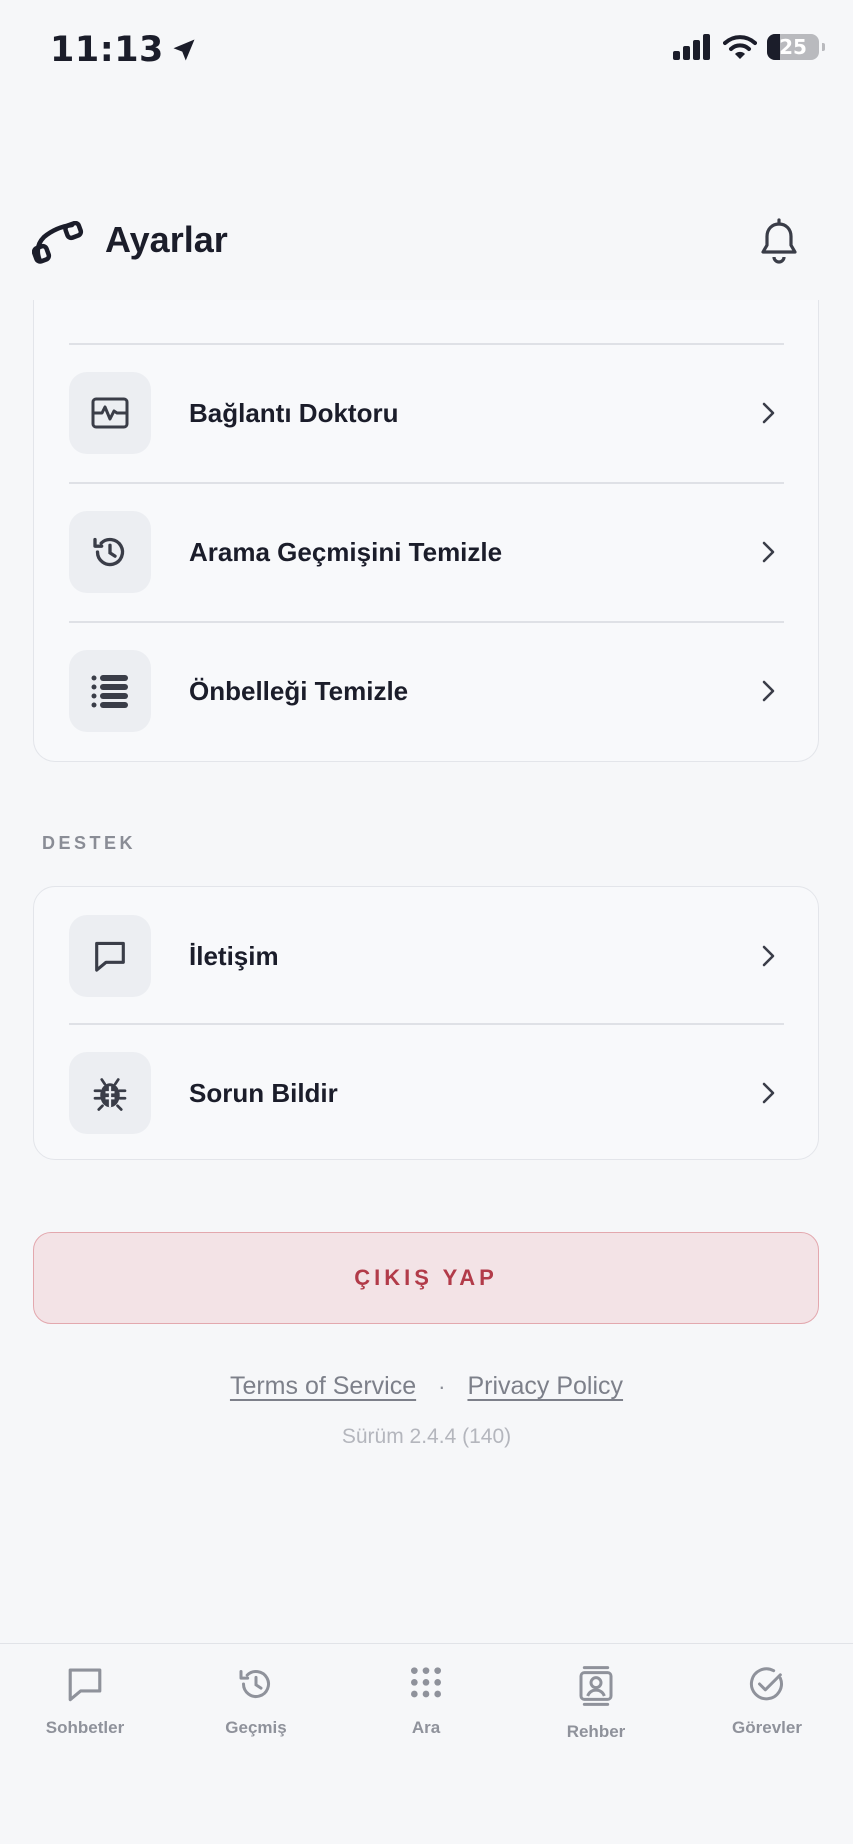 Image resolution: width=853 pixels, height=1844 pixels. I want to click on tab-label: Geçmiş, so click(256, 1727).